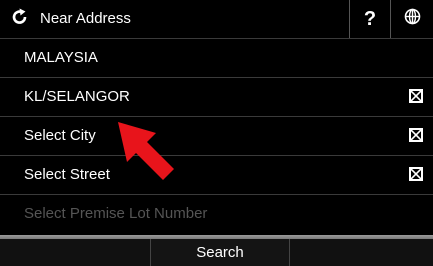 This screenshot has height=266, width=433. I want to click on arrow-pointer-icon, so click(147, 153).